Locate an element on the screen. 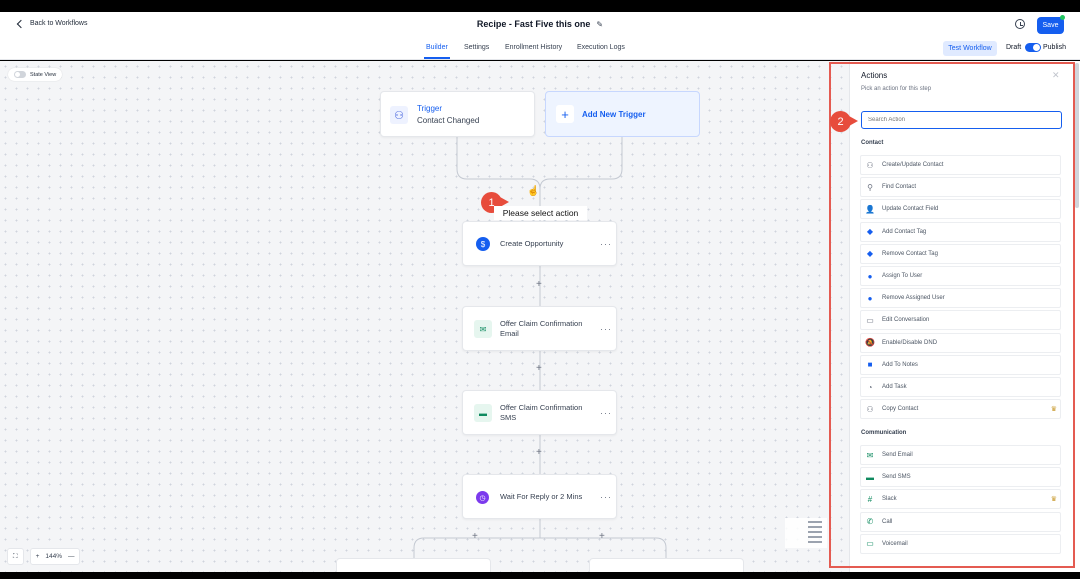 This screenshot has width=1080, height=579. minimap is located at coordinates (806, 533).